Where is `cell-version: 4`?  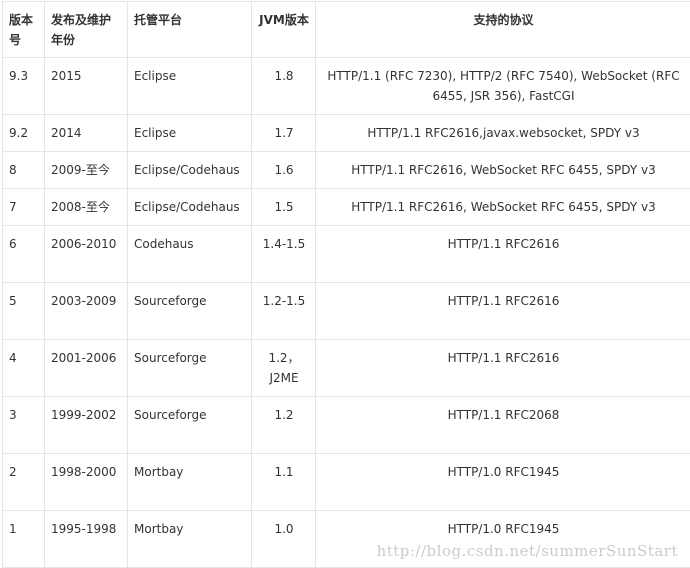
cell-version: 4 is located at coordinates (23, 368).